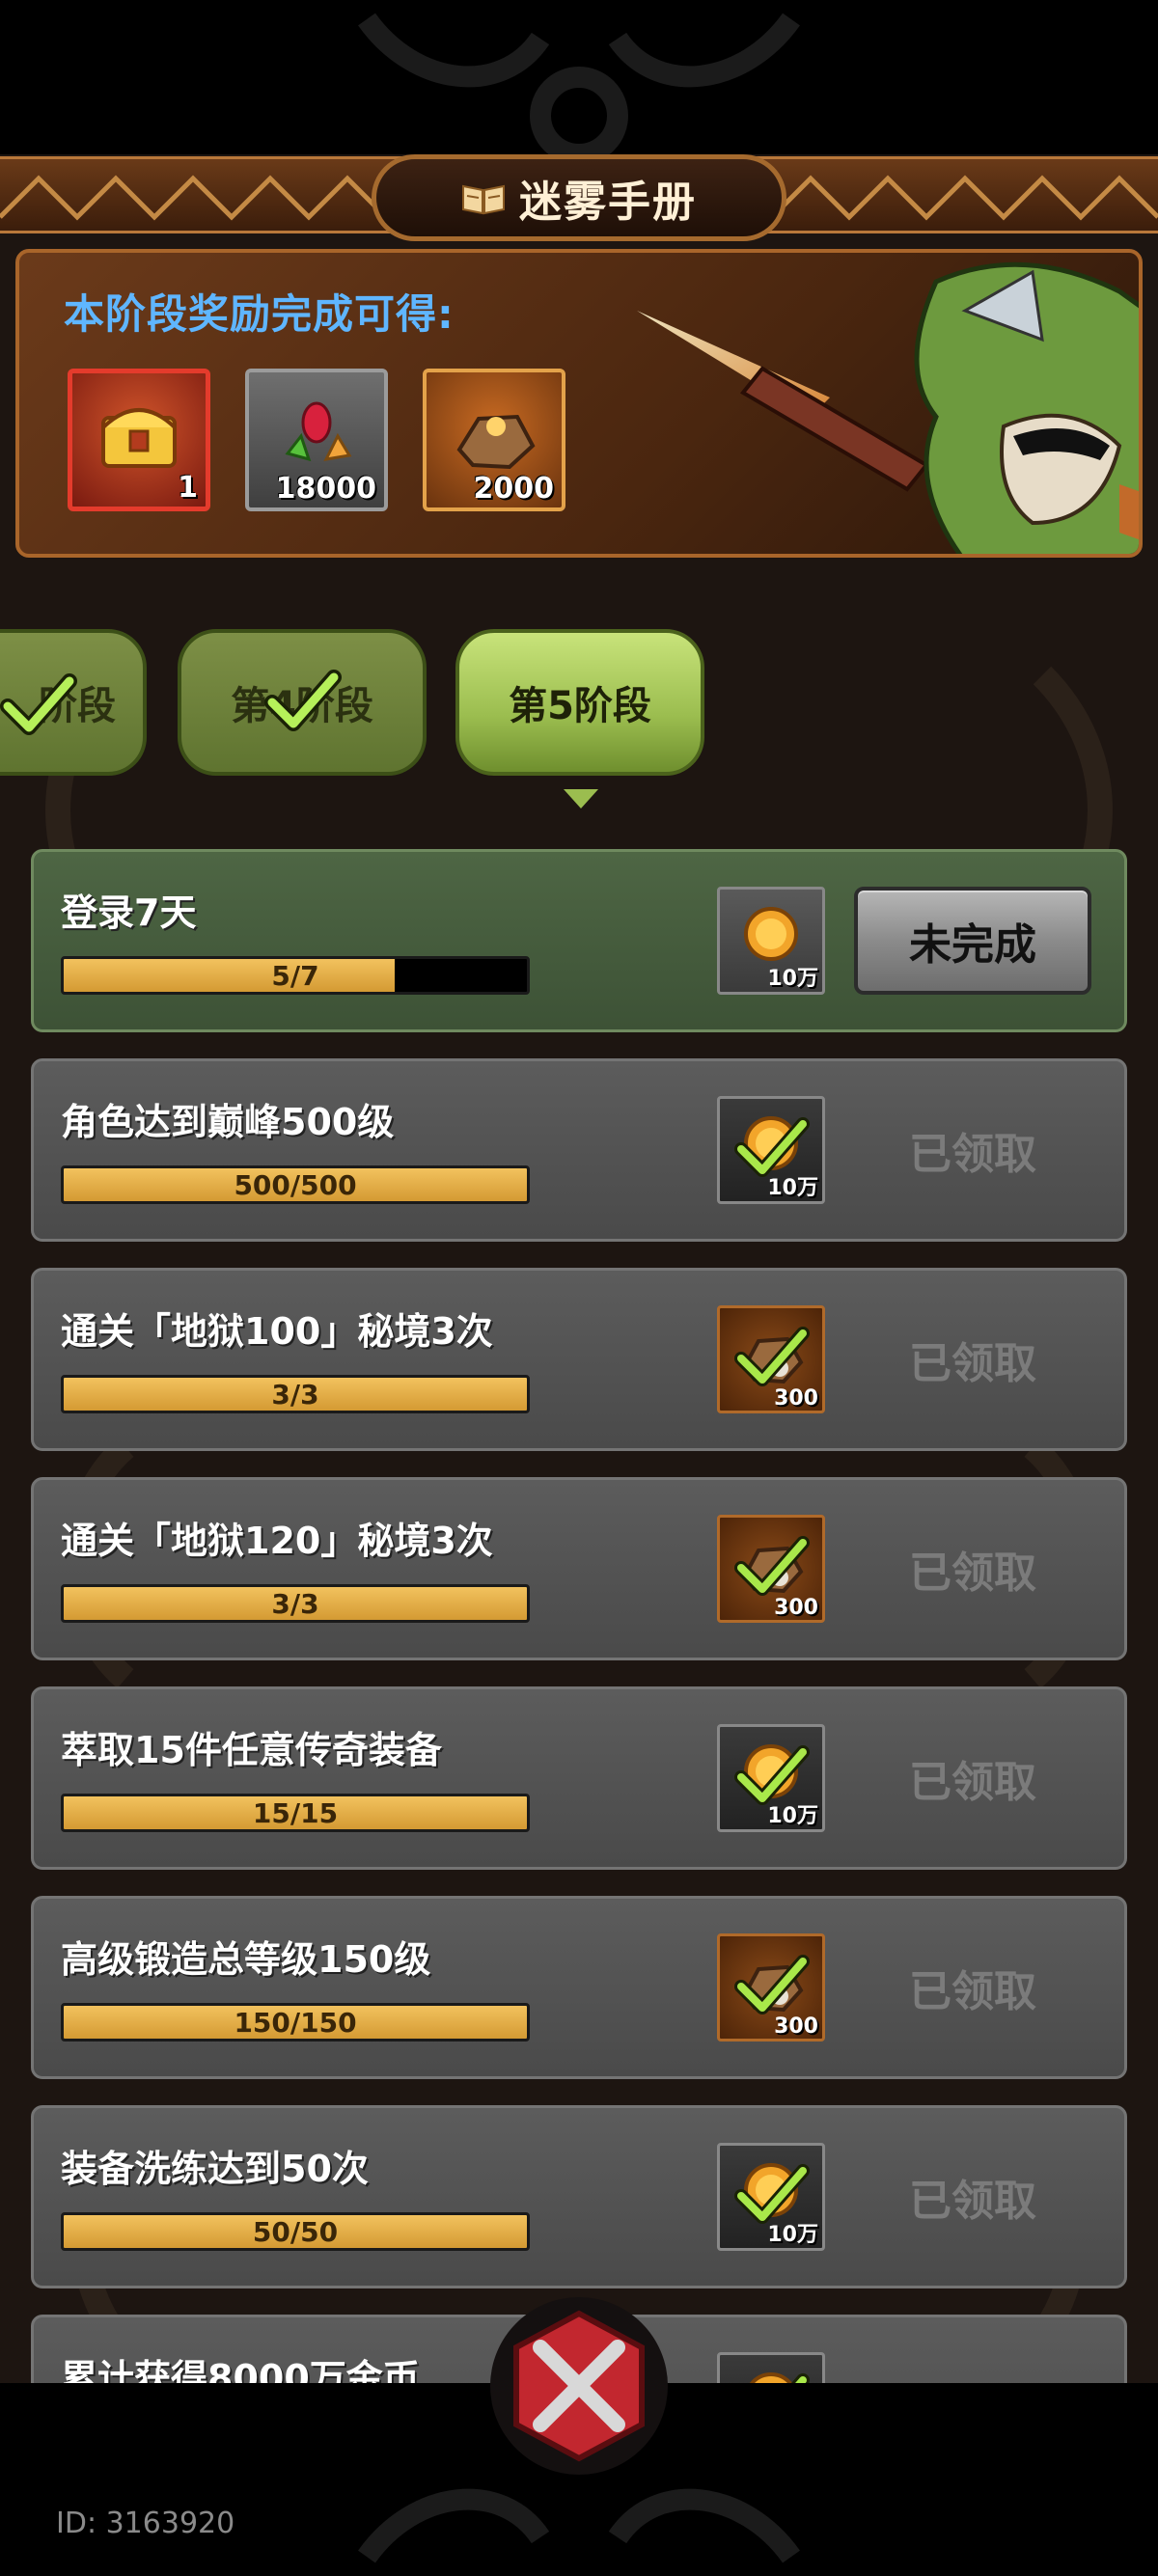 The height and width of the screenshot is (2576, 1158). I want to click on task-card: 高级锻造总等级150级 150/150 300 已领取, so click(579, 1988).